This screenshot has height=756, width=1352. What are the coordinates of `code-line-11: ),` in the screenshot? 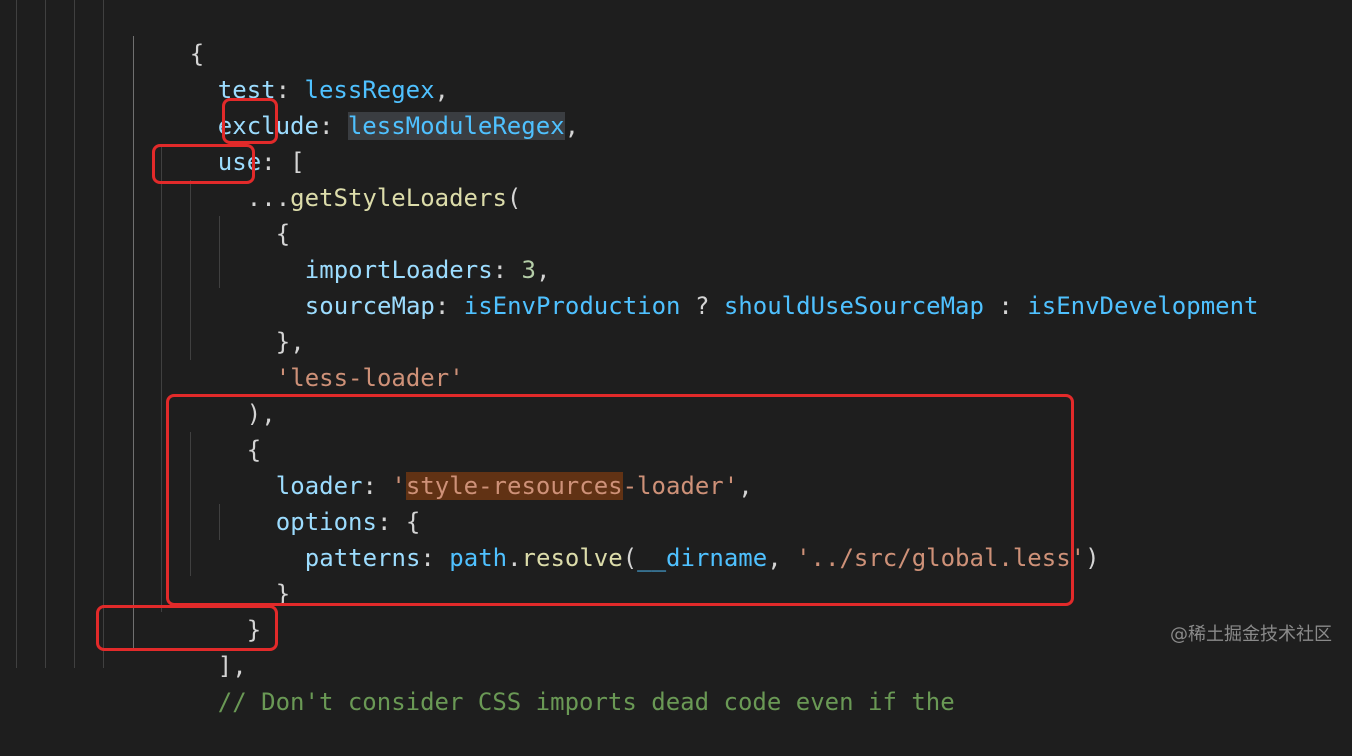 It's located at (232, 394).